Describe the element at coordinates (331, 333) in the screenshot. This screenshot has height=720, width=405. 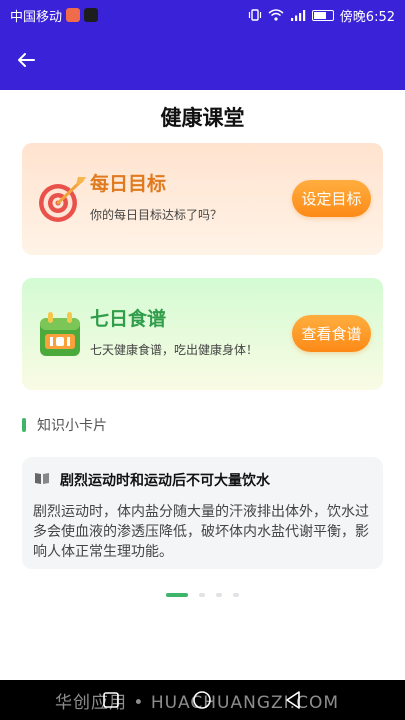
I see `view-recipe-button: 查看食谱` at that location.